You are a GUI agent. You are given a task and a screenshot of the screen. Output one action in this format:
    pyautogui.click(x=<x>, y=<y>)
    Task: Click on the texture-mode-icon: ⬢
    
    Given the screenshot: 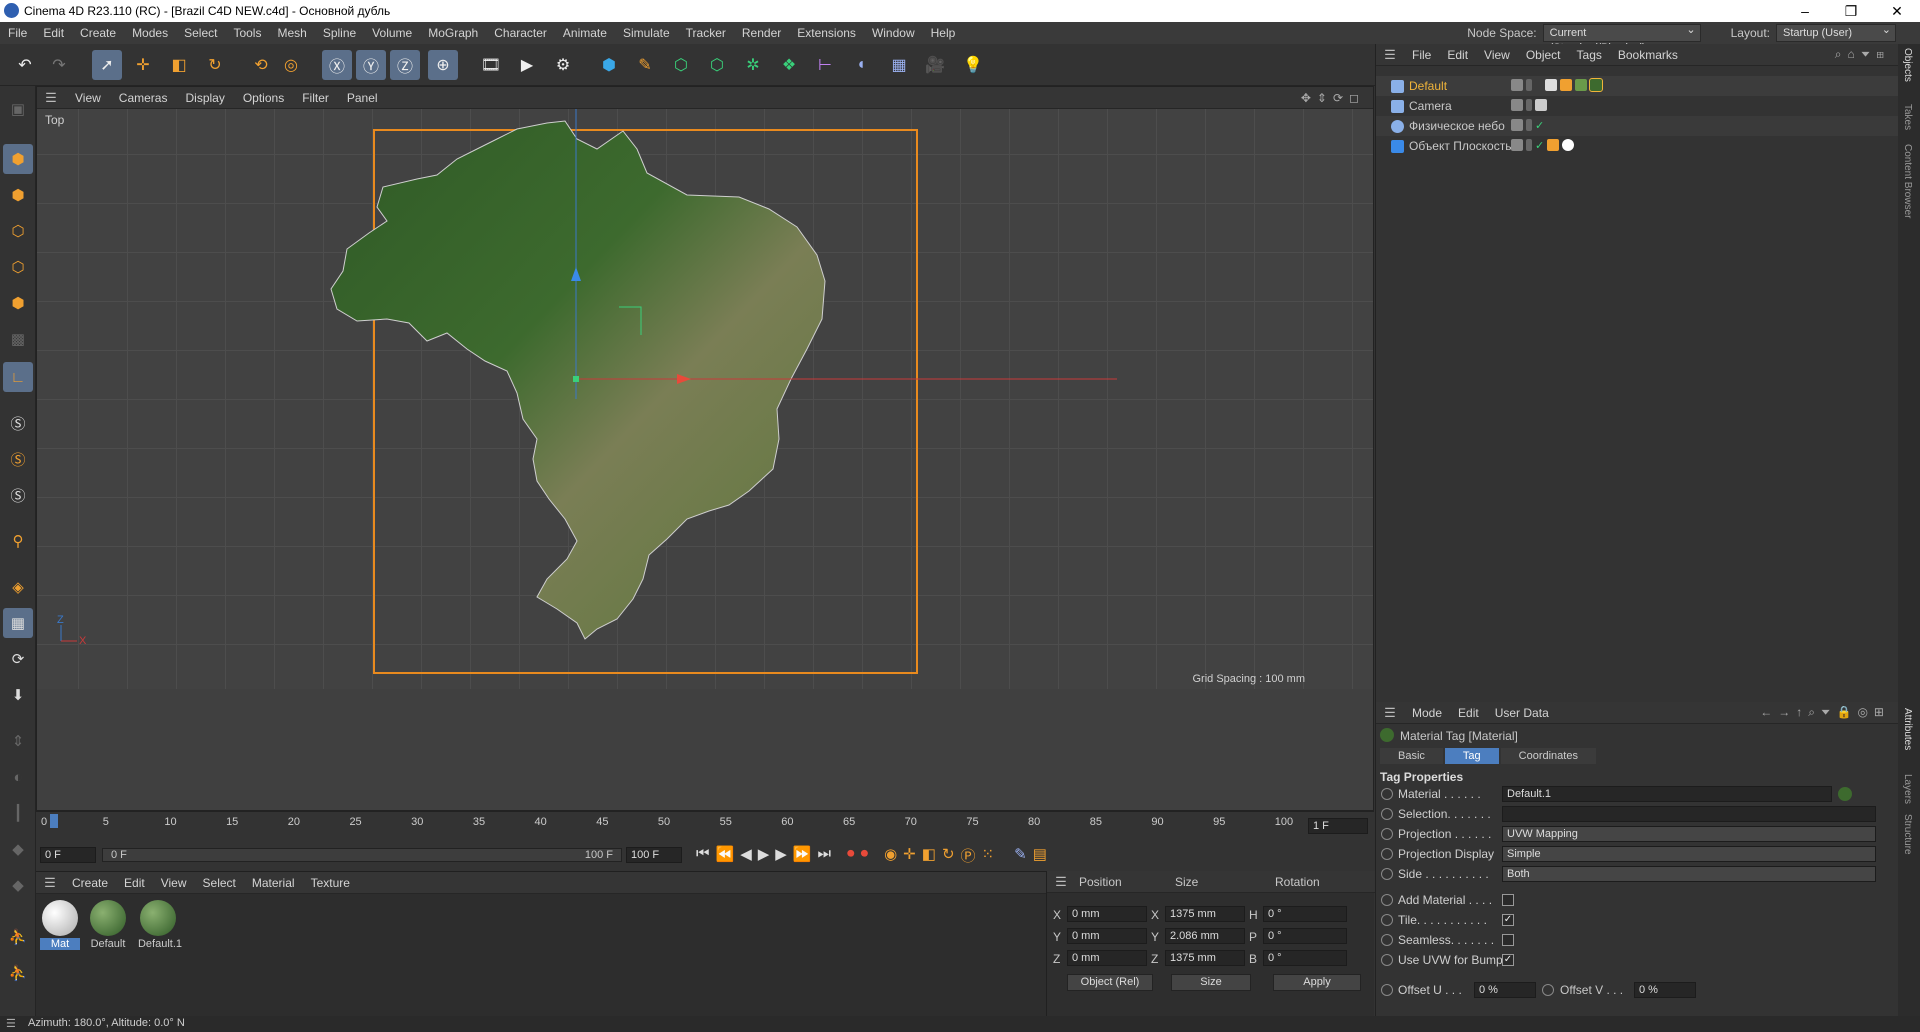 What is the action you would take?
    pyautogui.click(x=18, y=195)
    